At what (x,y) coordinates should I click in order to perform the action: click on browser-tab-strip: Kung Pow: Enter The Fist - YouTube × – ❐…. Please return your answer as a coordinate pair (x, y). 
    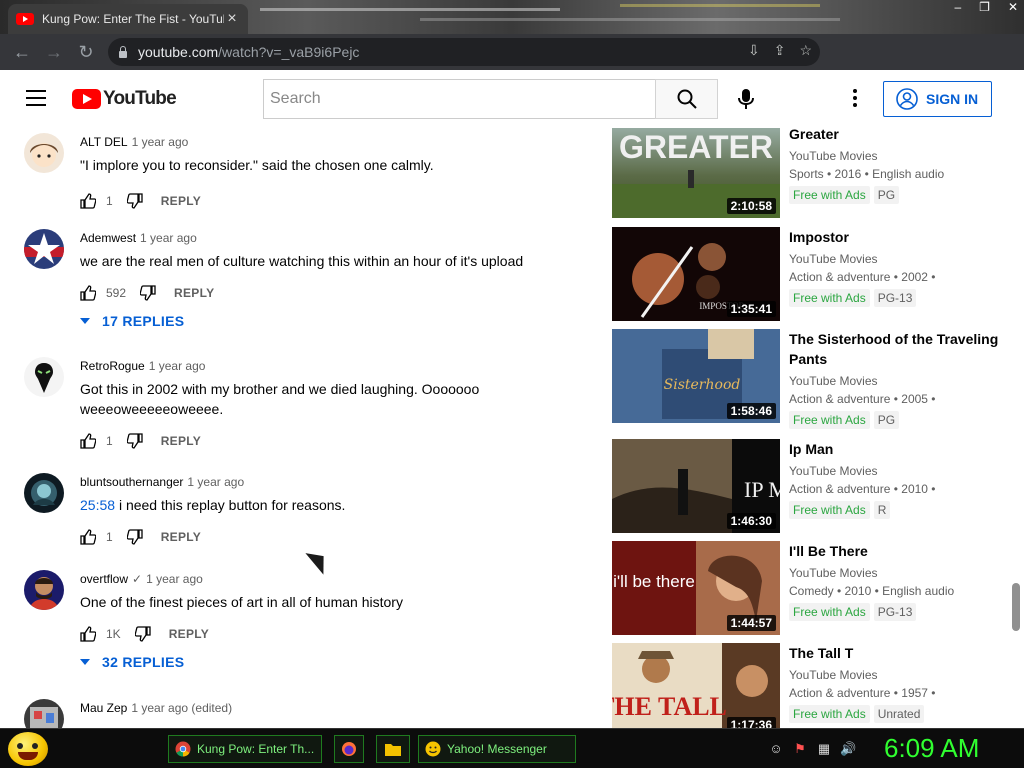
    Looking at the image, I should click on (512, 17).